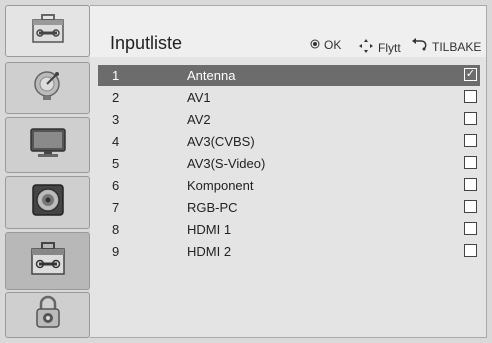 The image size is (492, 343). I want to click on ok-button-icon, so click(315, 45).